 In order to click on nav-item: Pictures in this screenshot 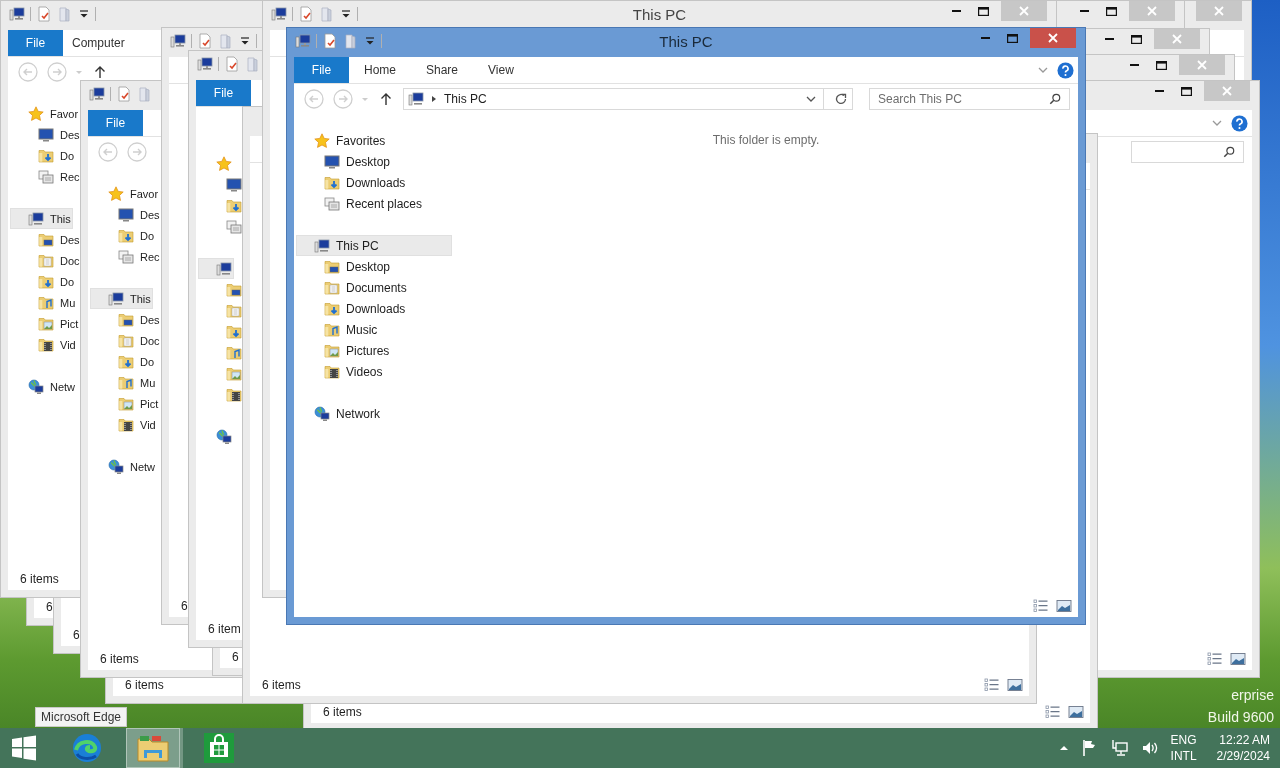, I will do `click(374, 350)`.